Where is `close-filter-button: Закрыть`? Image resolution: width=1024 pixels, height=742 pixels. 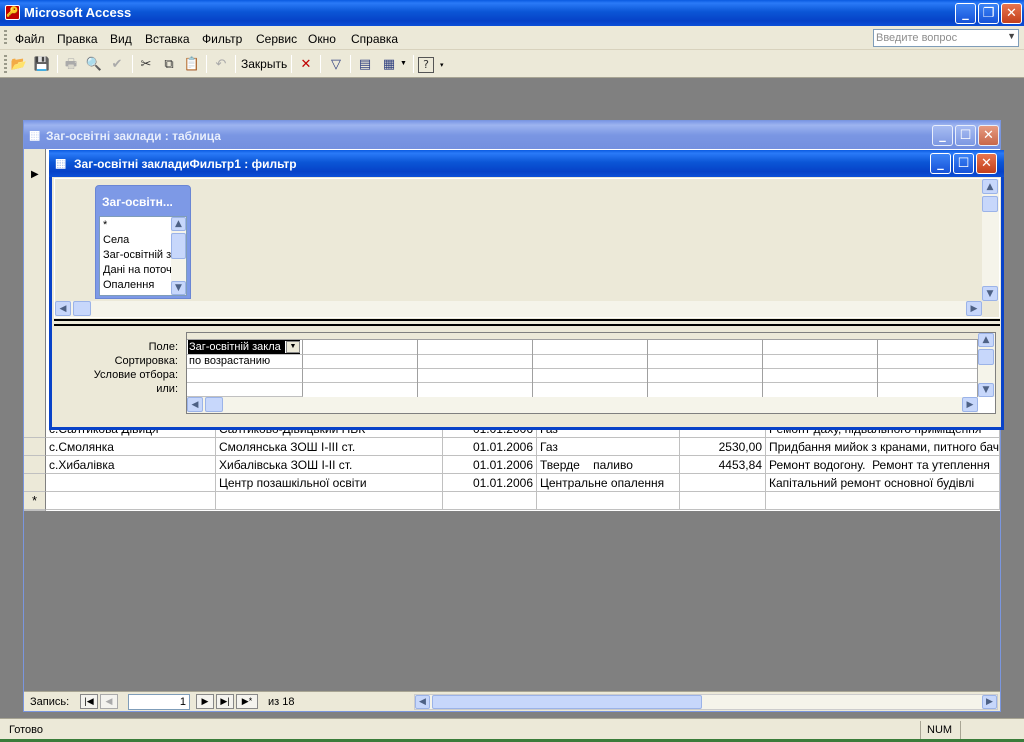 close-filter-button: Закрыть is located at coordinates (264, 64).